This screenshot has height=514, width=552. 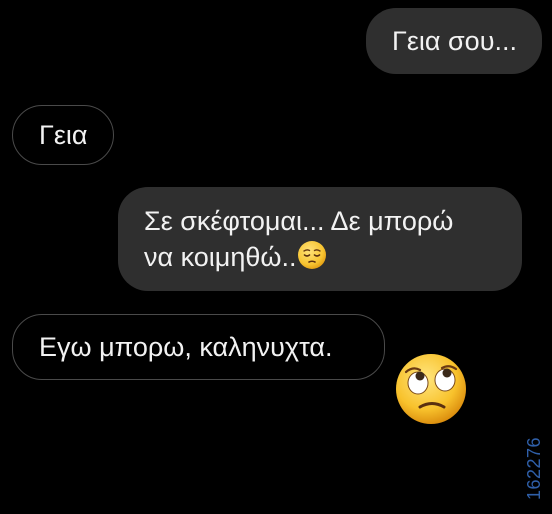 I want to click on received-message-bubble: Εγω μπορω, καληνυχτα., so click(x=198, y=347).